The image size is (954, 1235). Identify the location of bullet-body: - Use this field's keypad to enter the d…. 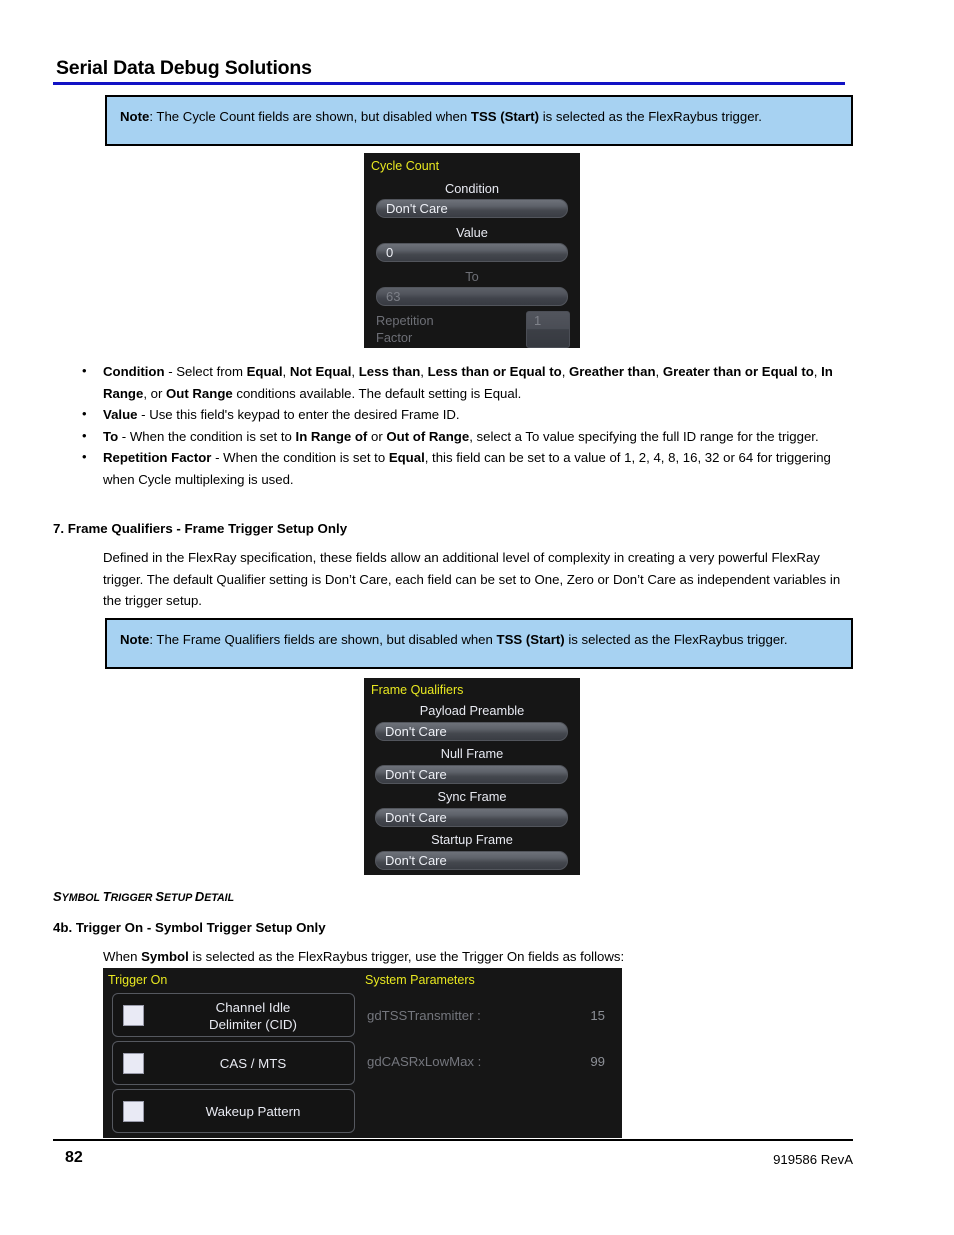
(298, 414).